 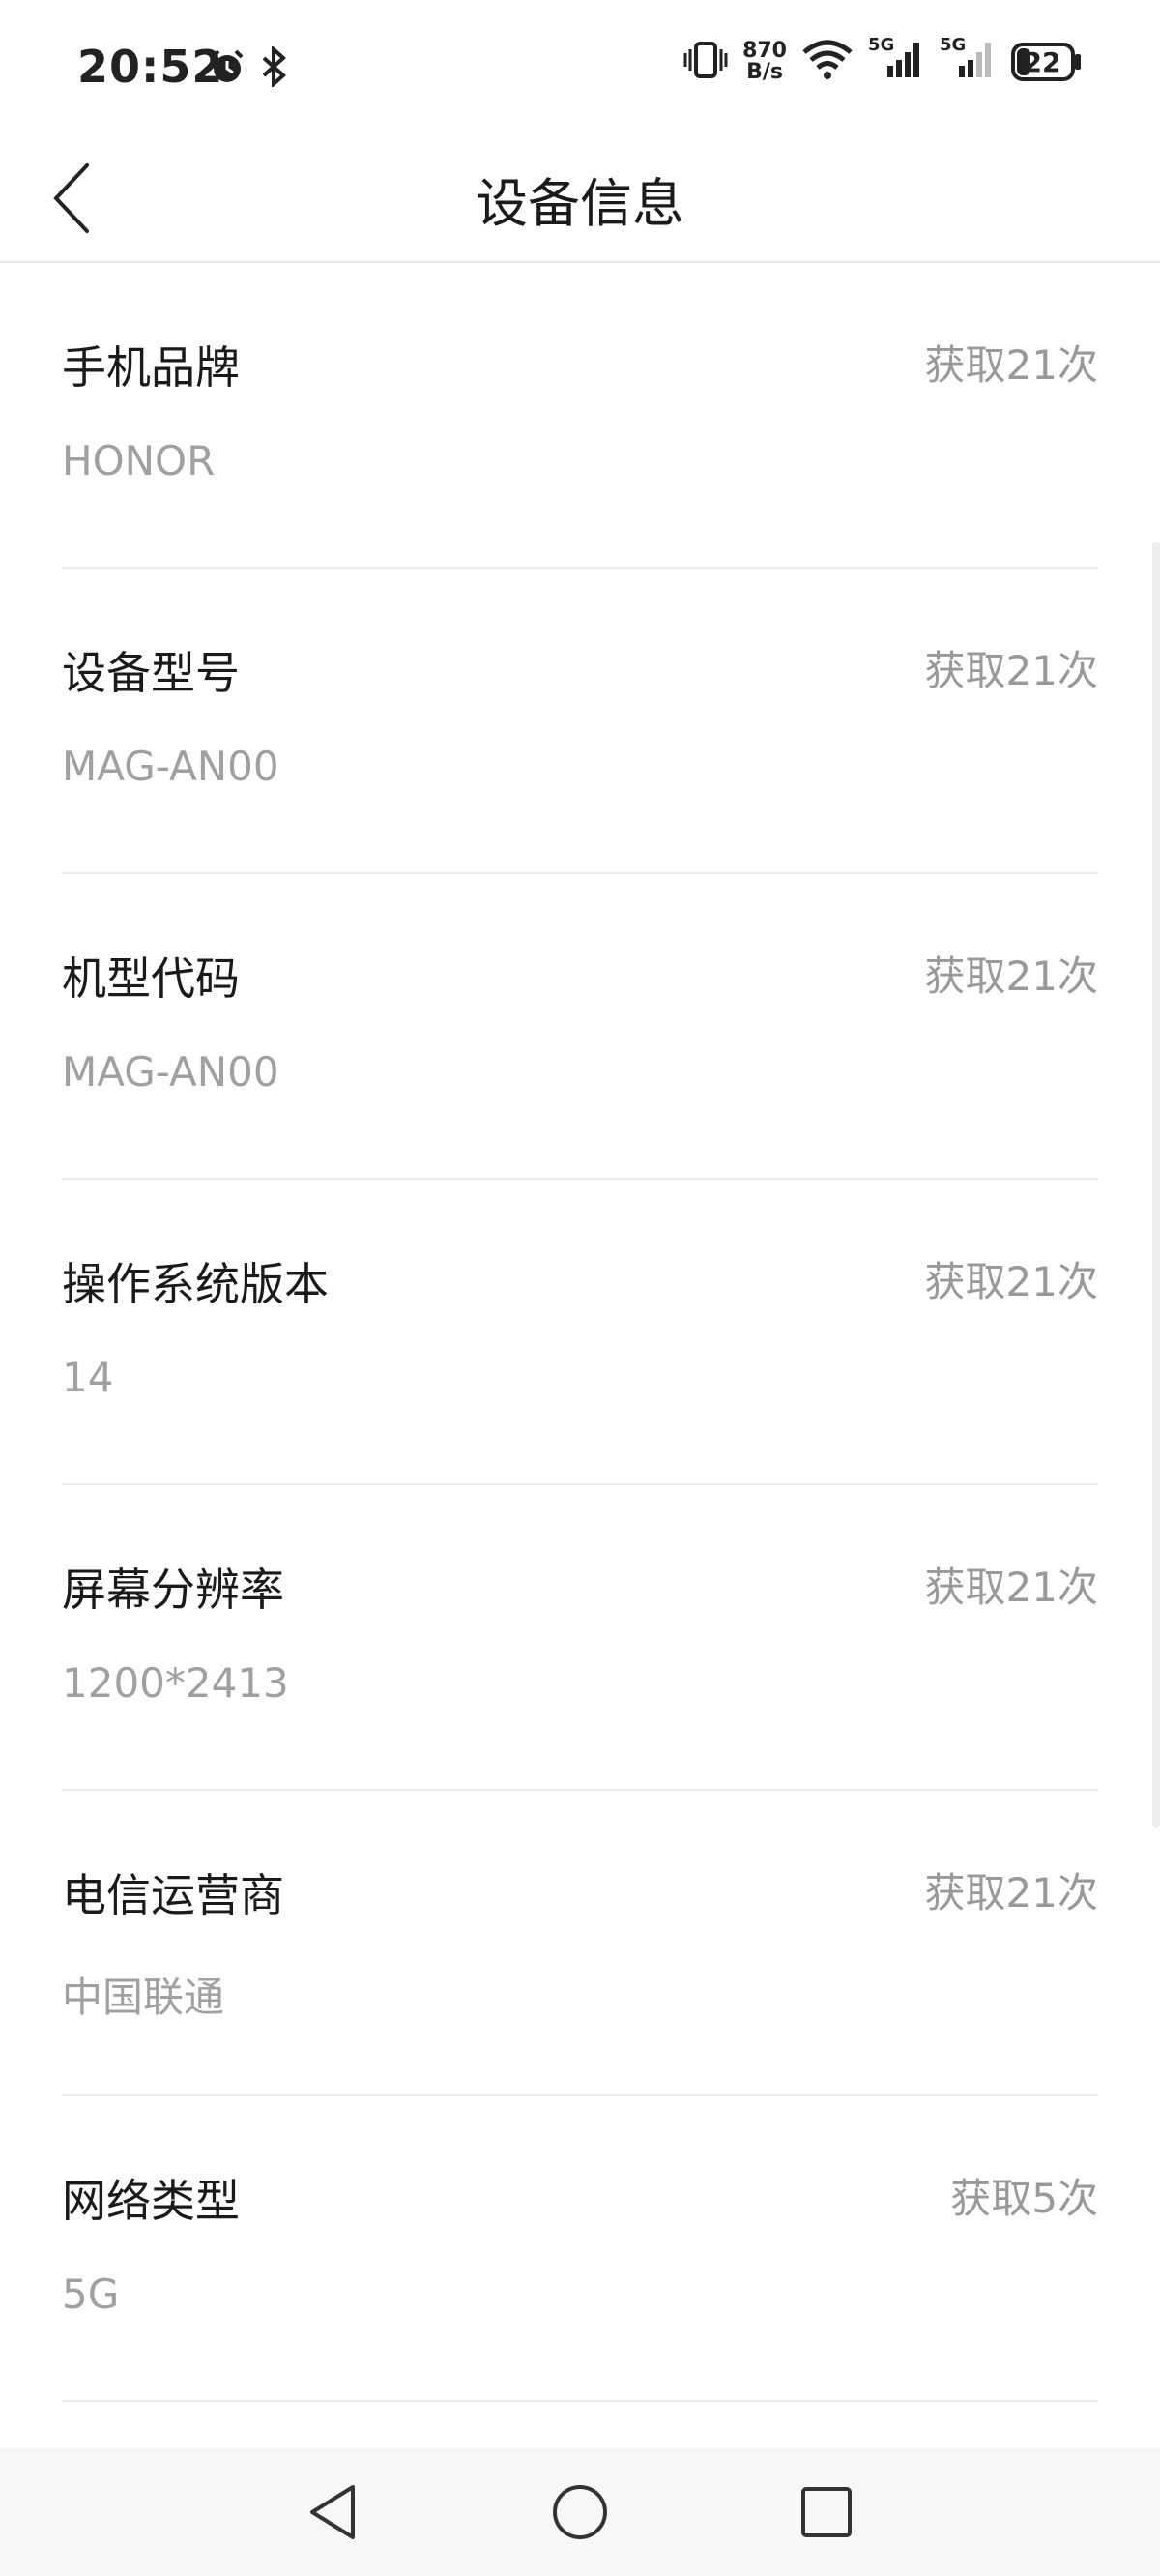 What do you see at coordinates (765, 51) in the screenshot?
I see `speed-value: 870` at bounding box center [765, 51].